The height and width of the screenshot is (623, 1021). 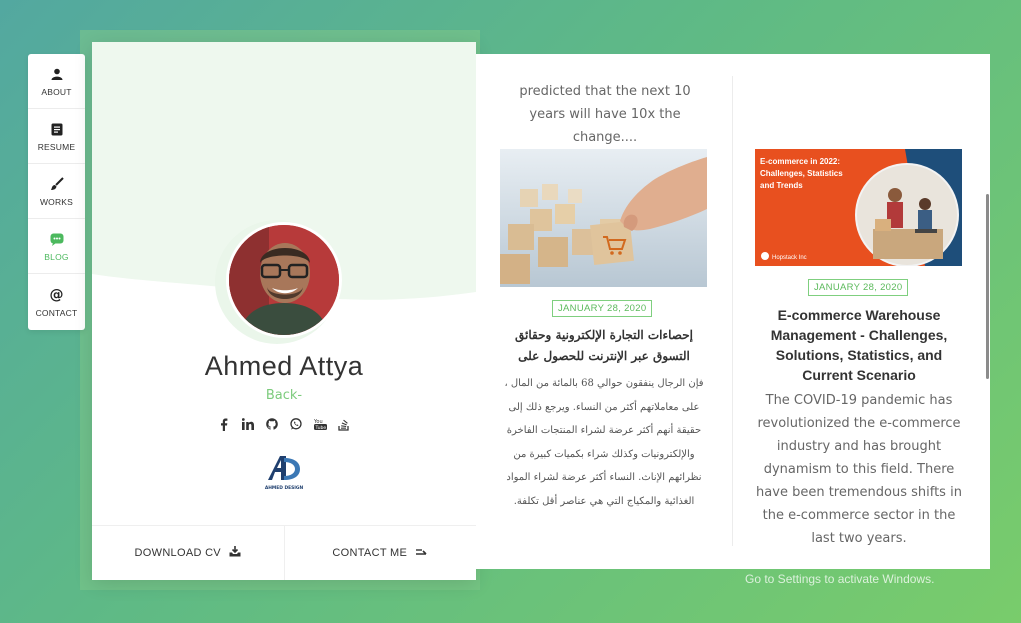 I want to click on side-menu: ABOUT RESUME WORKS BLOG @ CONTACT, so click(x=56, y=192).